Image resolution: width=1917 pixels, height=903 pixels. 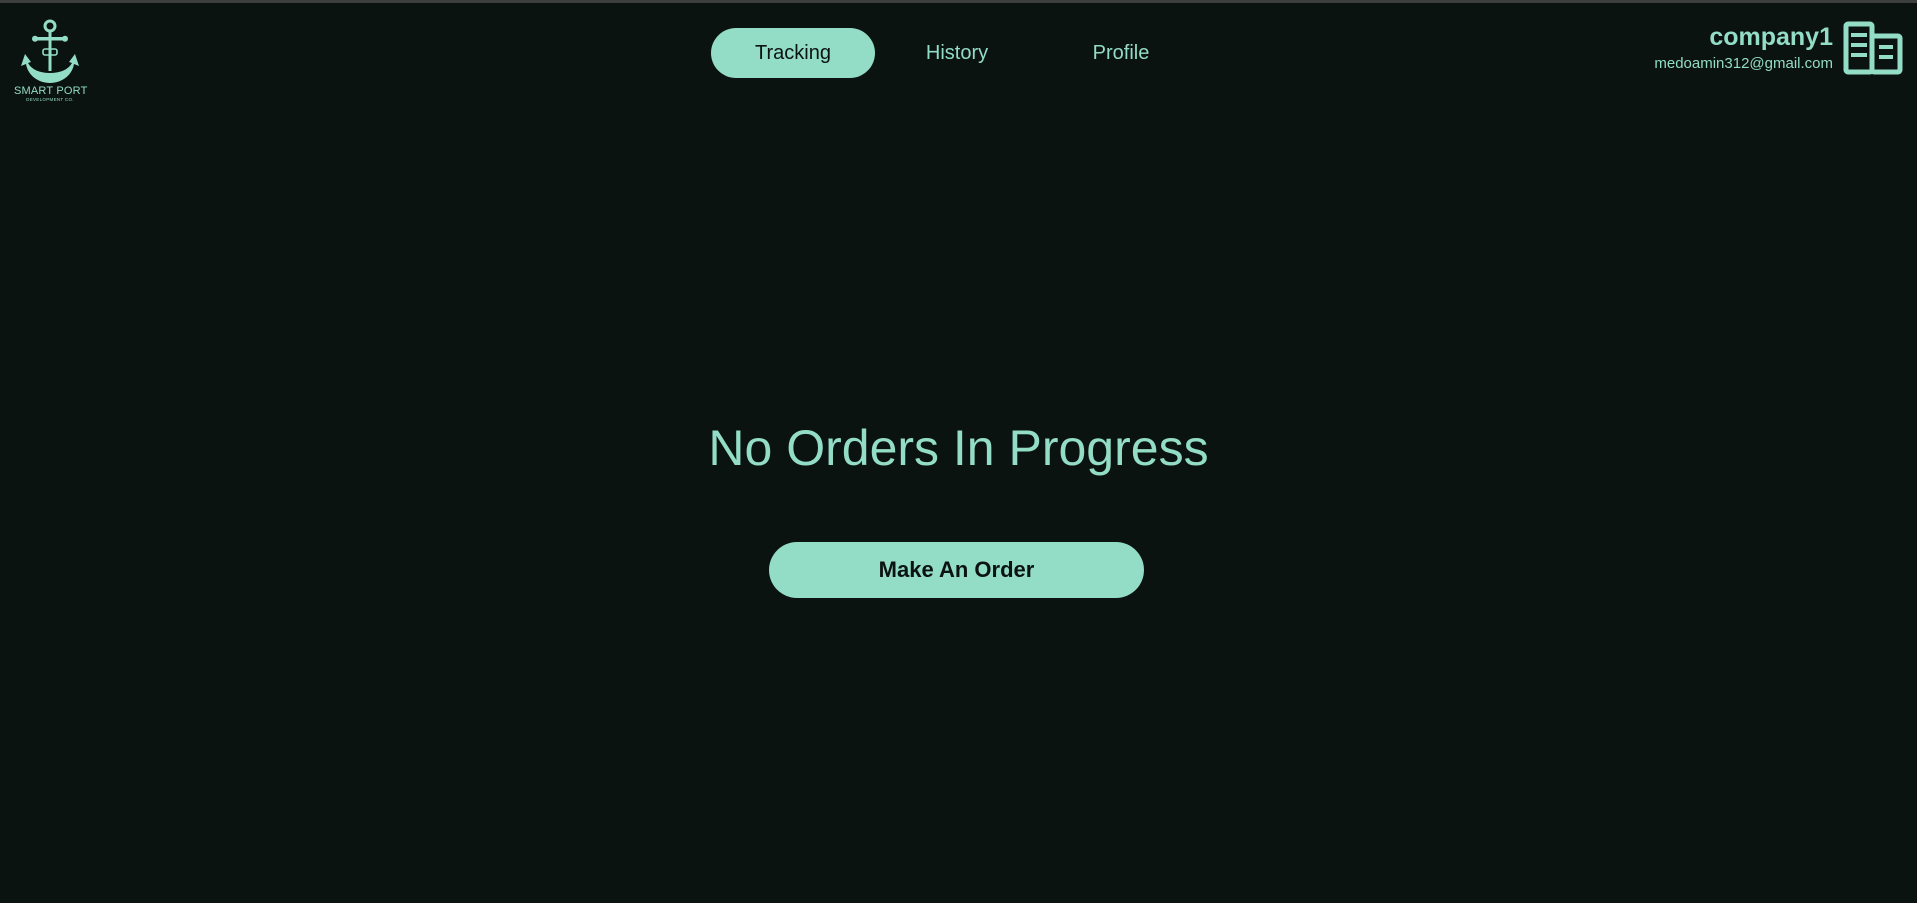 What do you see at coordinates (50, 51) in the screenshot?
I see `anchor-logo-icon` at bounding box center [50, 51].